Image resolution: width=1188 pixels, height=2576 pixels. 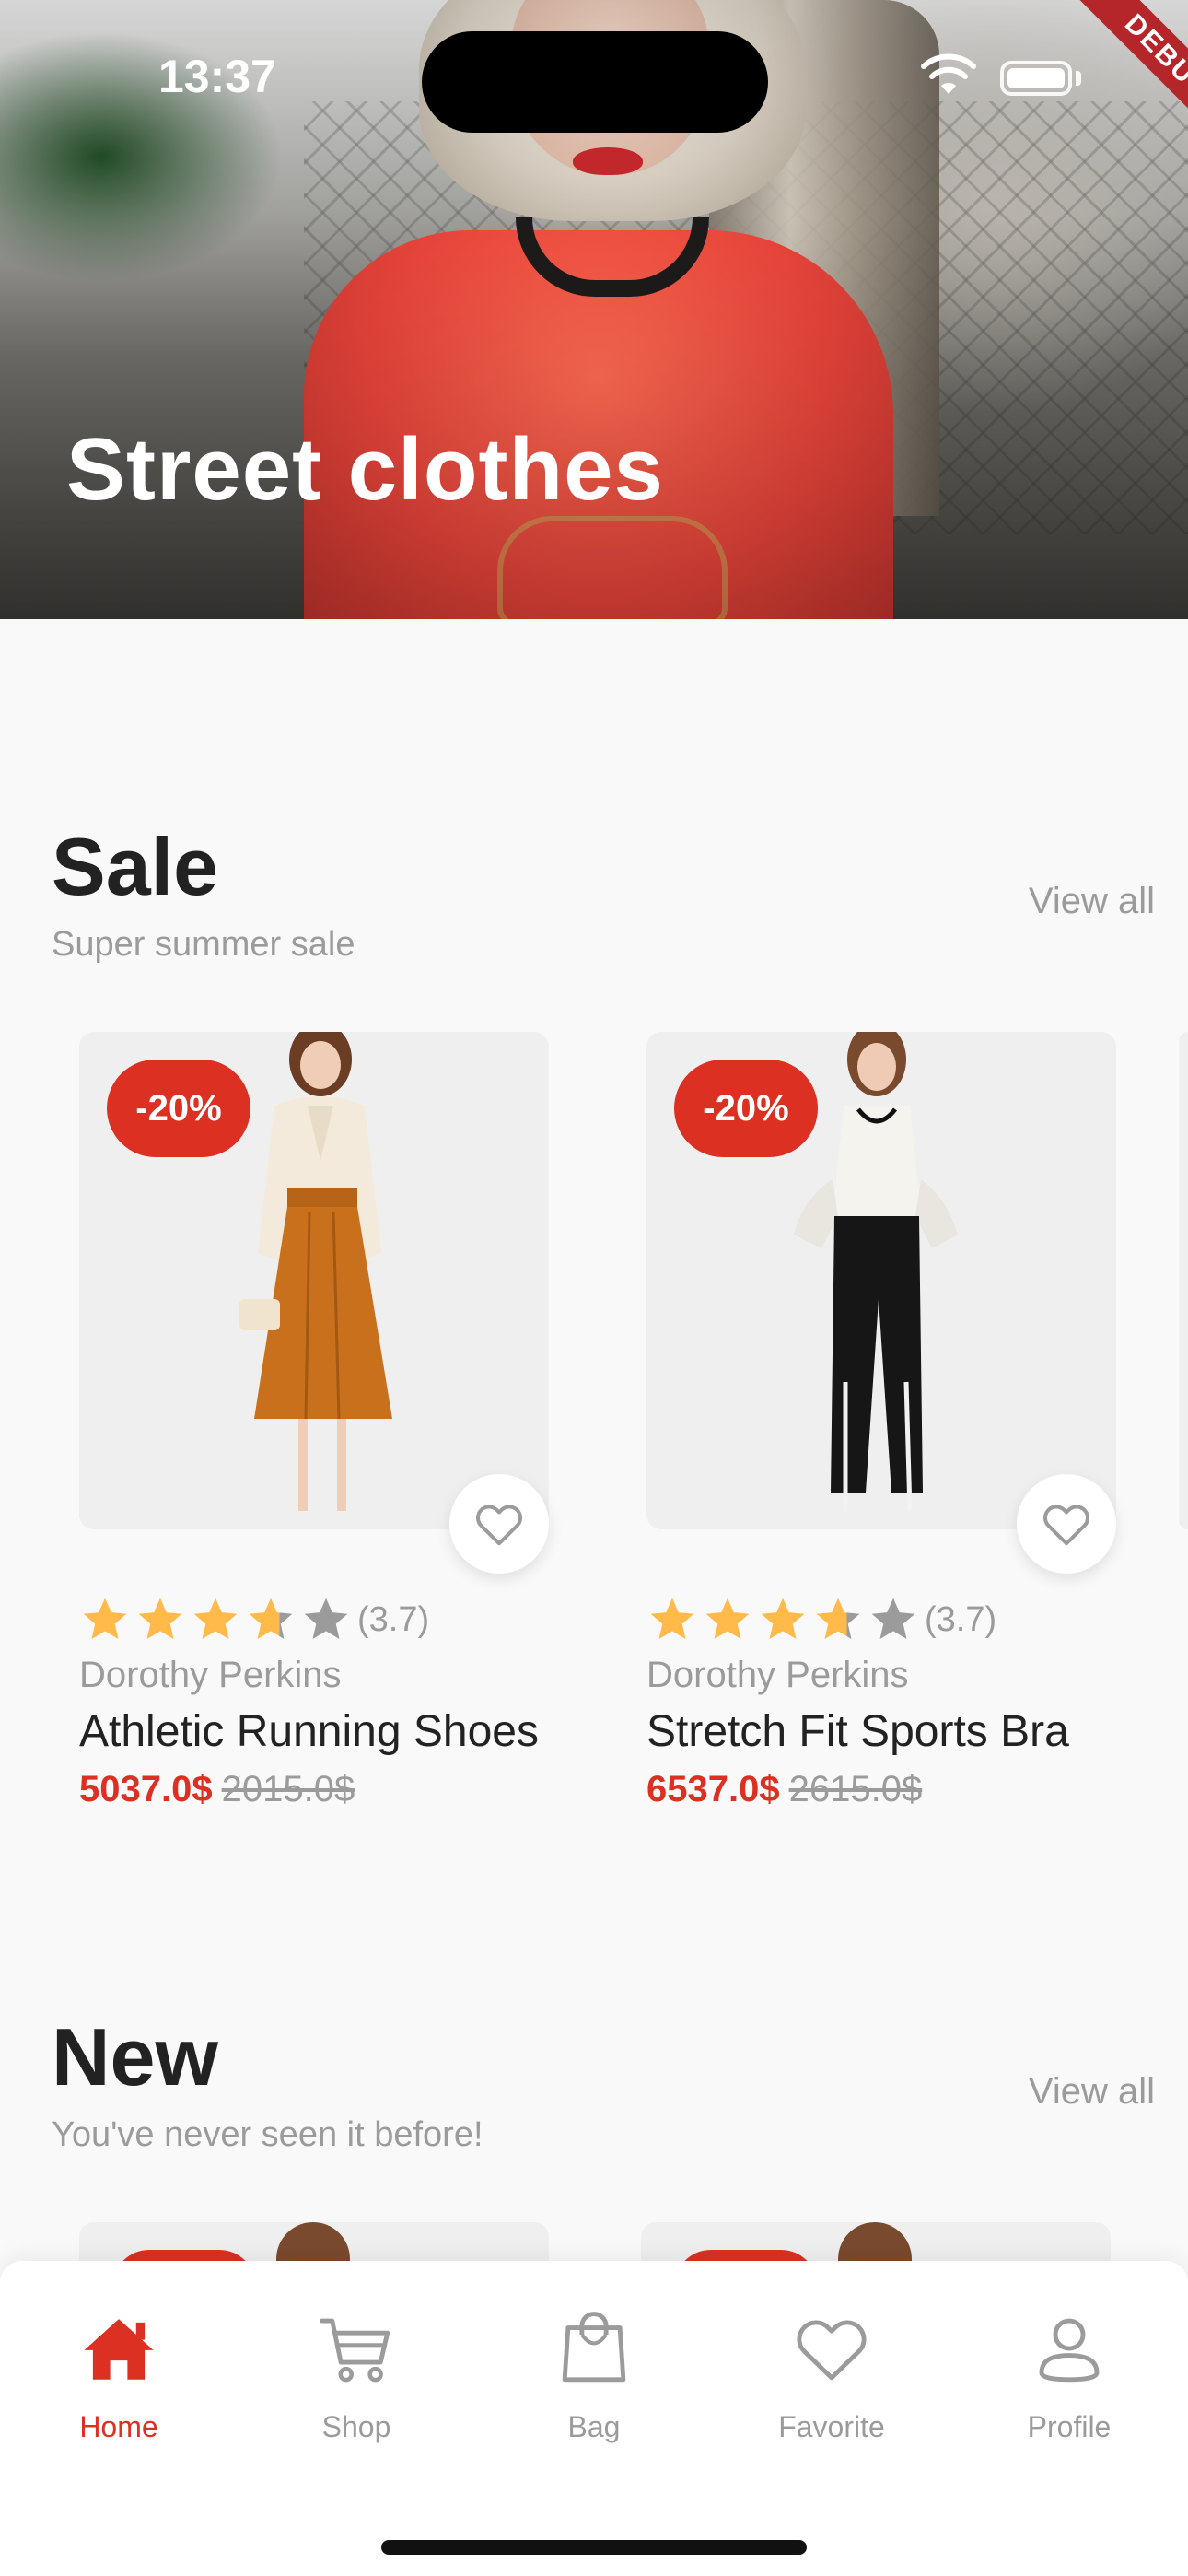 What do you see at coordinates (365, 469) in the screenshot?
I see `hero-title: Street clothes` at bounding box center [365, 469].